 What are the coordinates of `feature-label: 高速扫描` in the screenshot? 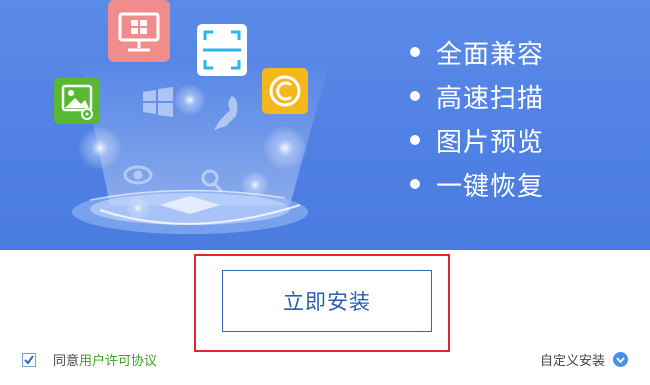 It's located at (490, 98).